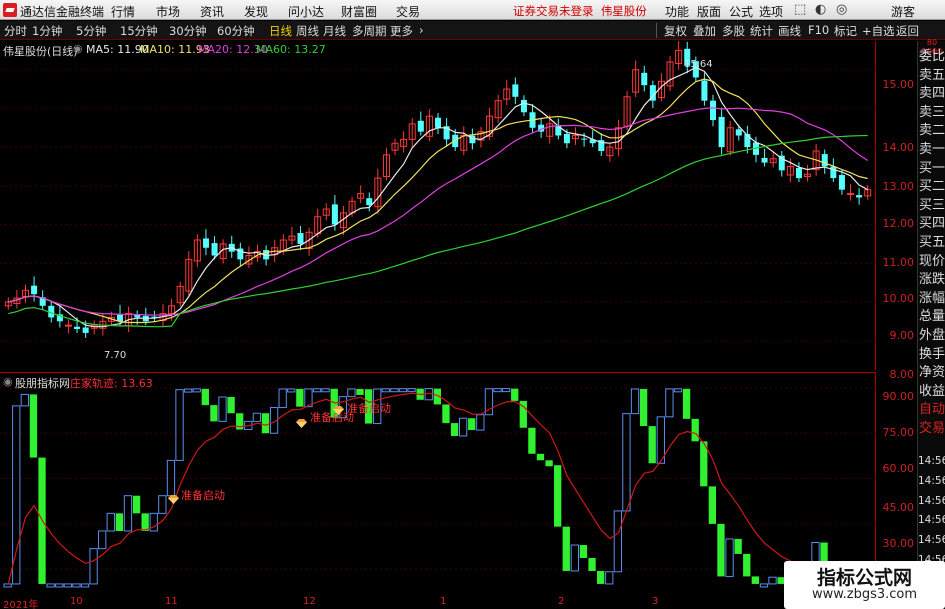 This screenshot has height=609, width=945. I want to click on sidebar-item: 净资, so click(932, 373).